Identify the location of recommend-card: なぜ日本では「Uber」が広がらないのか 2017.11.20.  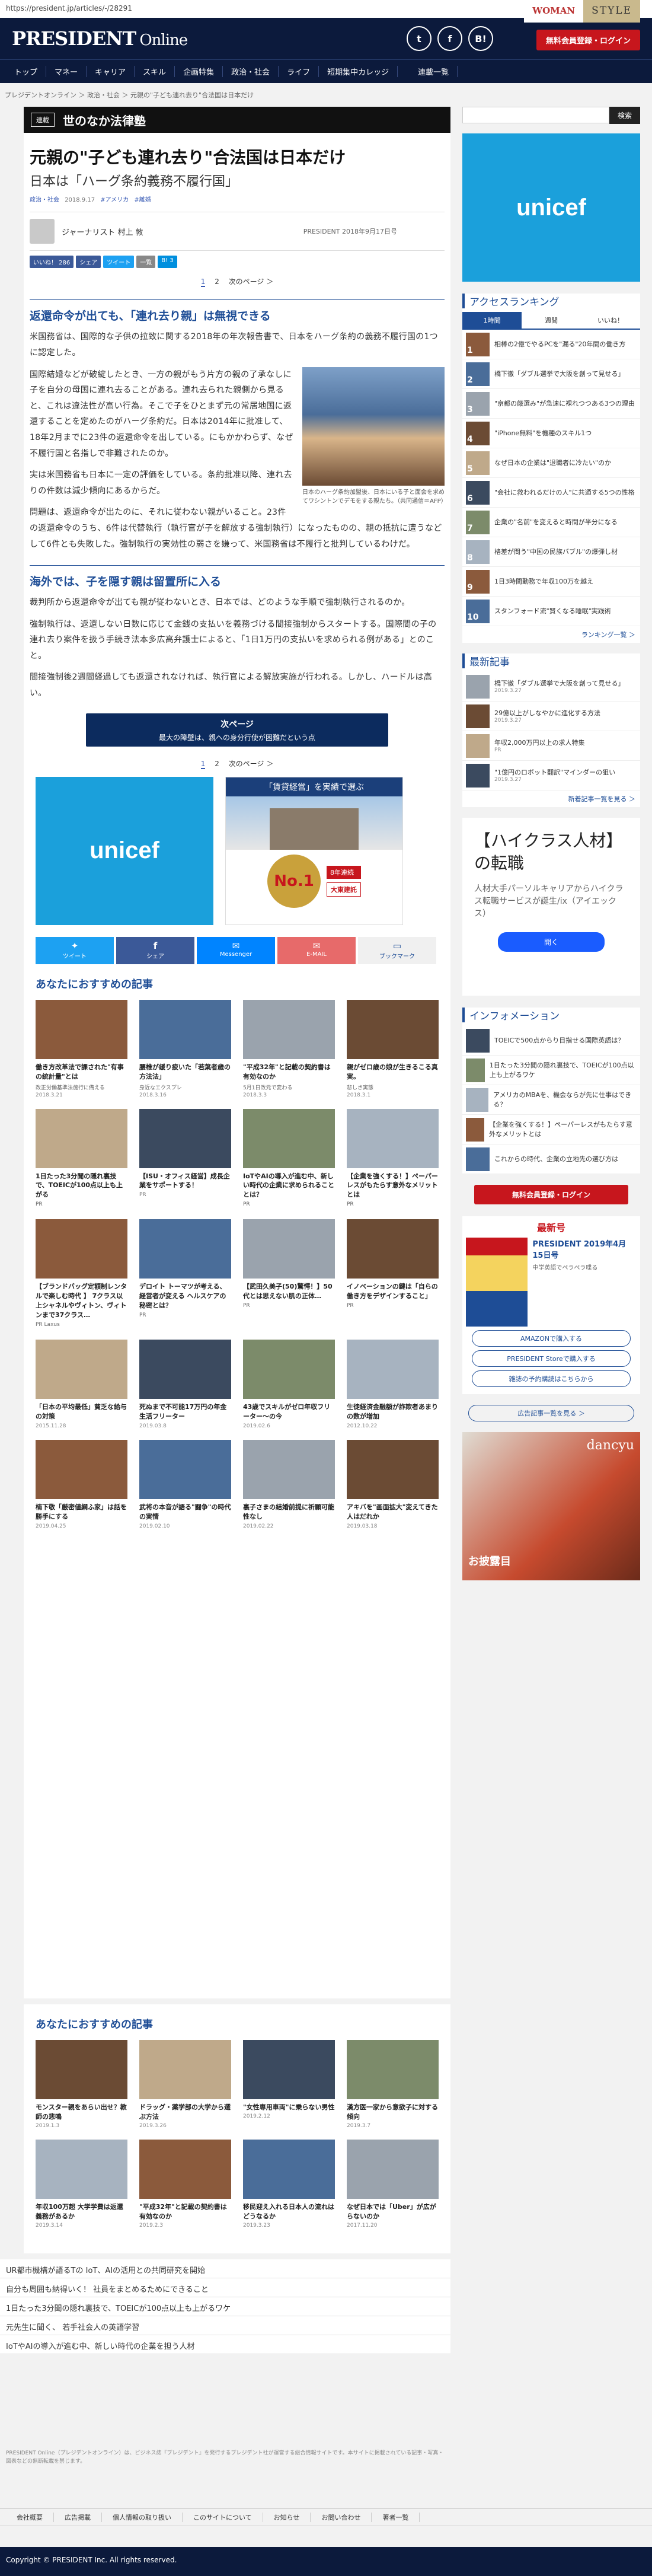
(393, 2184).